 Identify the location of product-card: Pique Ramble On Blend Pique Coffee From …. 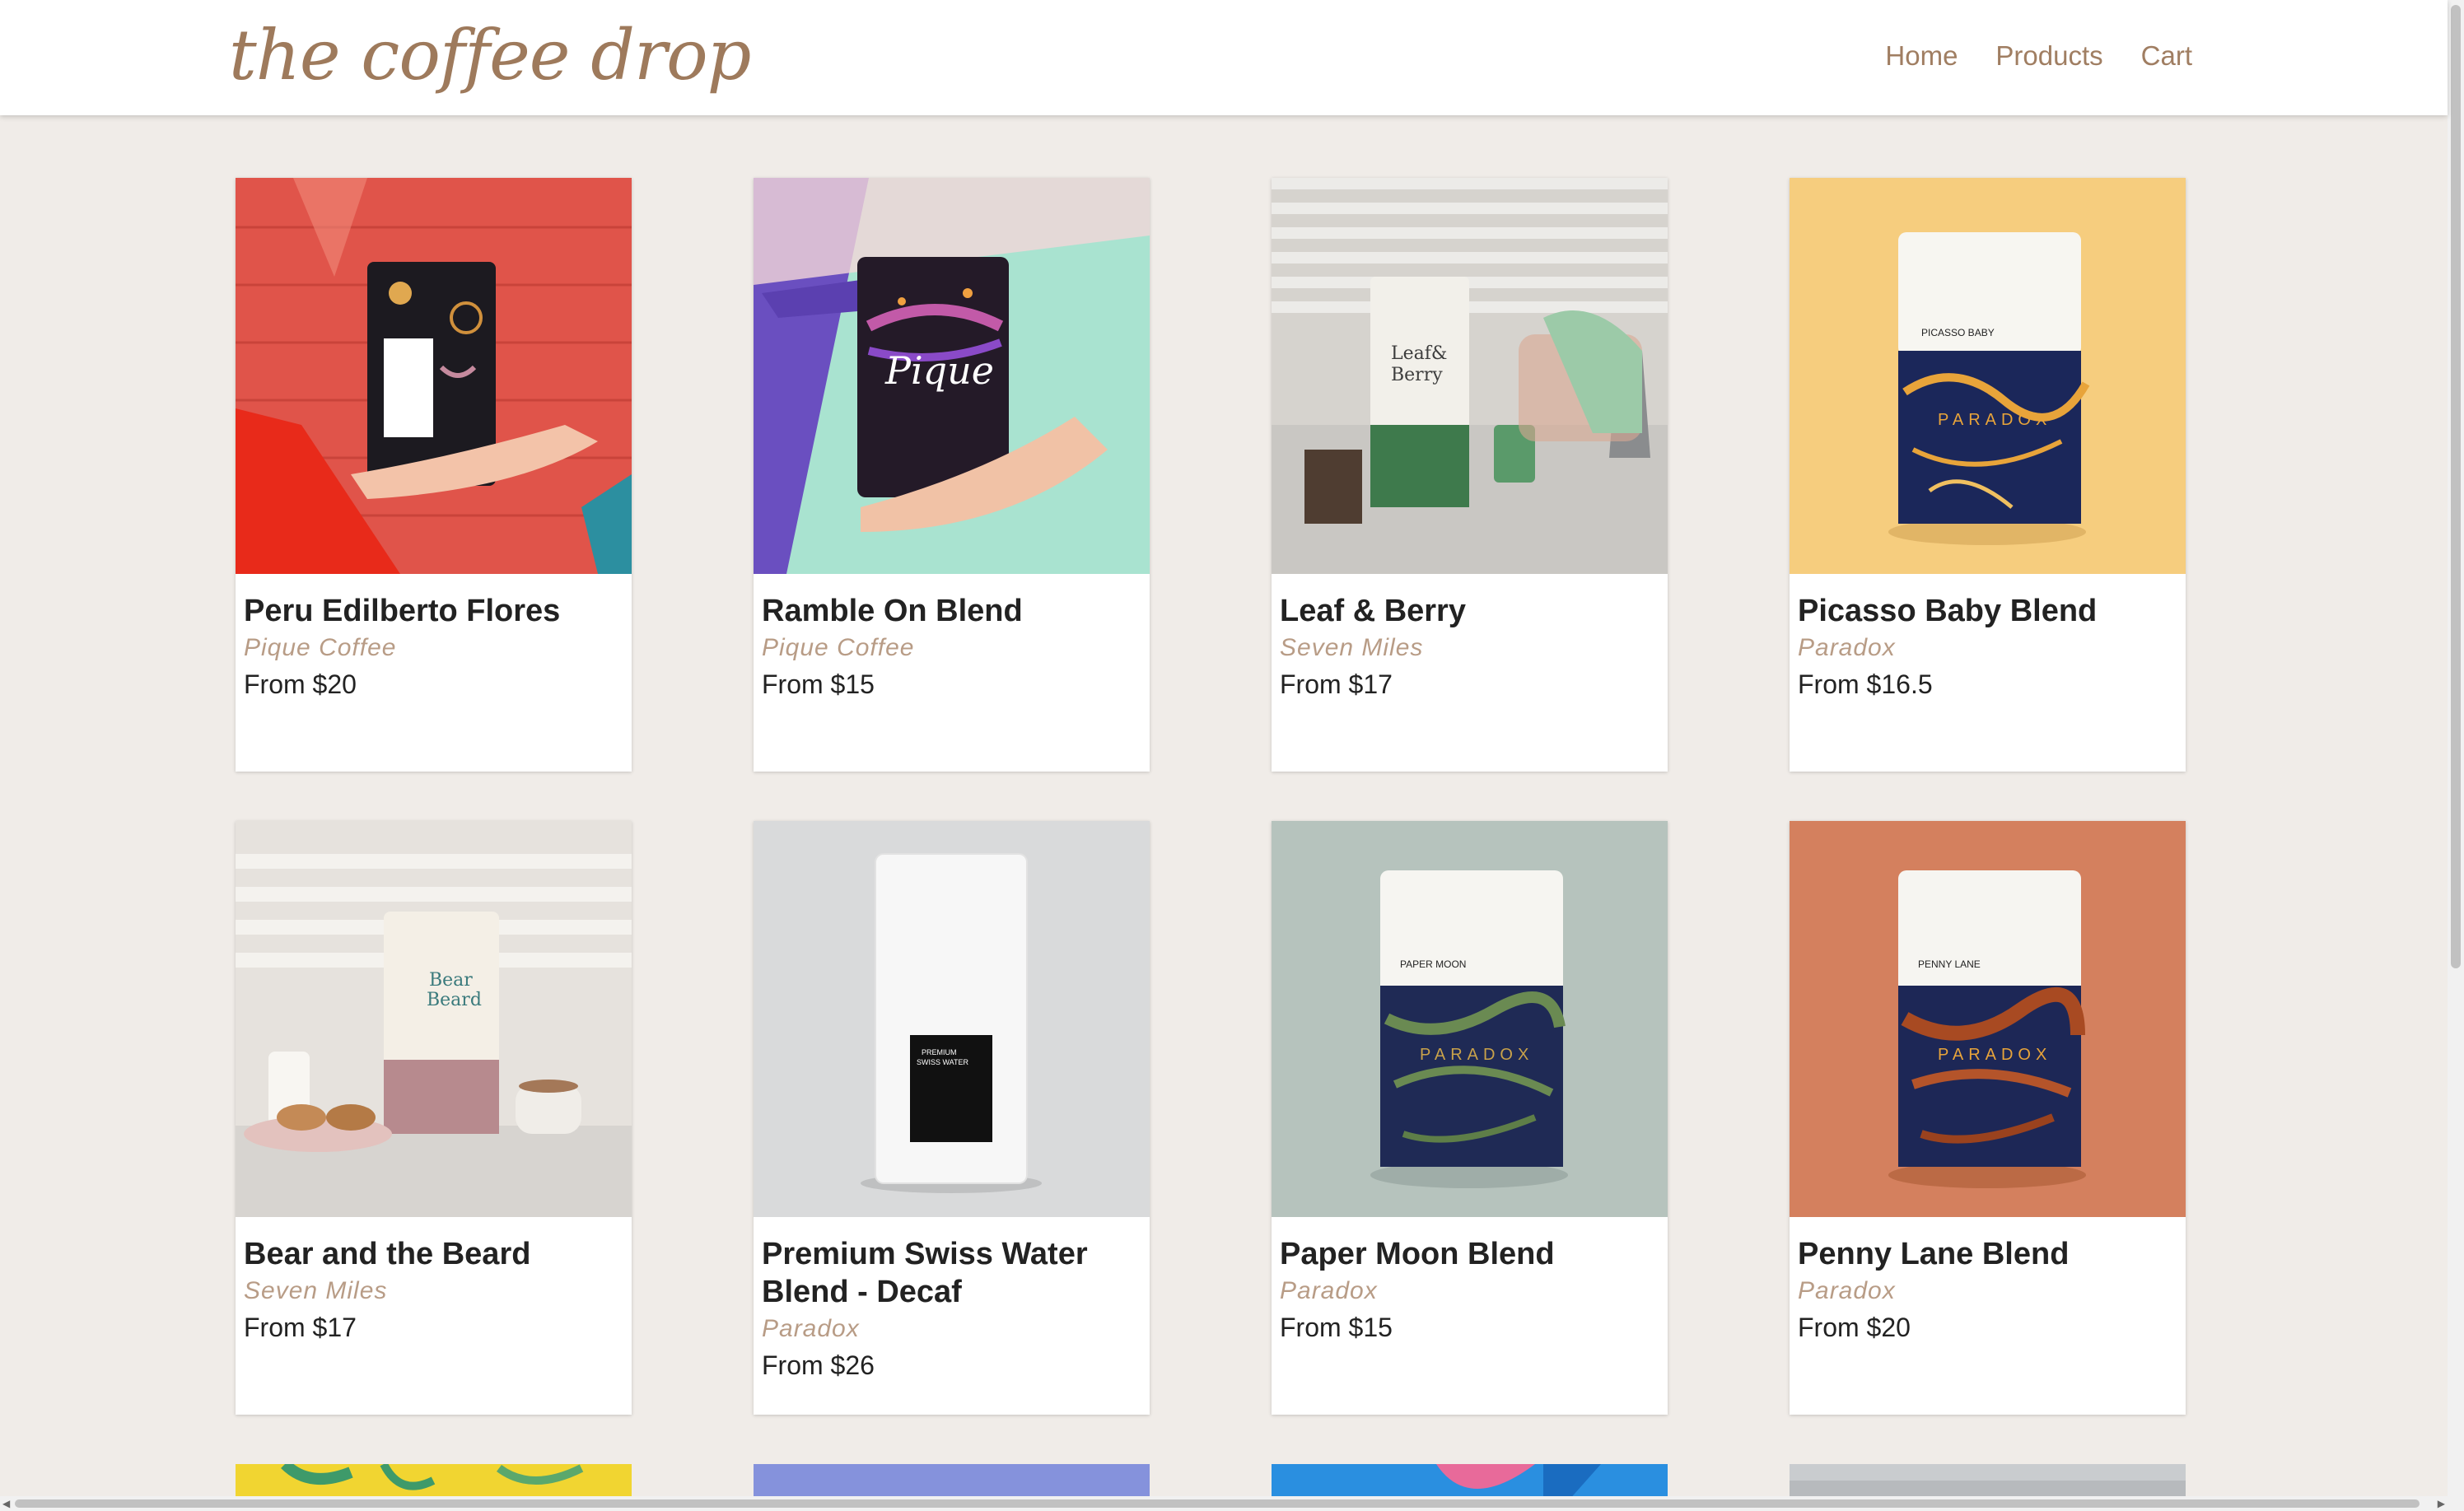
(952, 475).